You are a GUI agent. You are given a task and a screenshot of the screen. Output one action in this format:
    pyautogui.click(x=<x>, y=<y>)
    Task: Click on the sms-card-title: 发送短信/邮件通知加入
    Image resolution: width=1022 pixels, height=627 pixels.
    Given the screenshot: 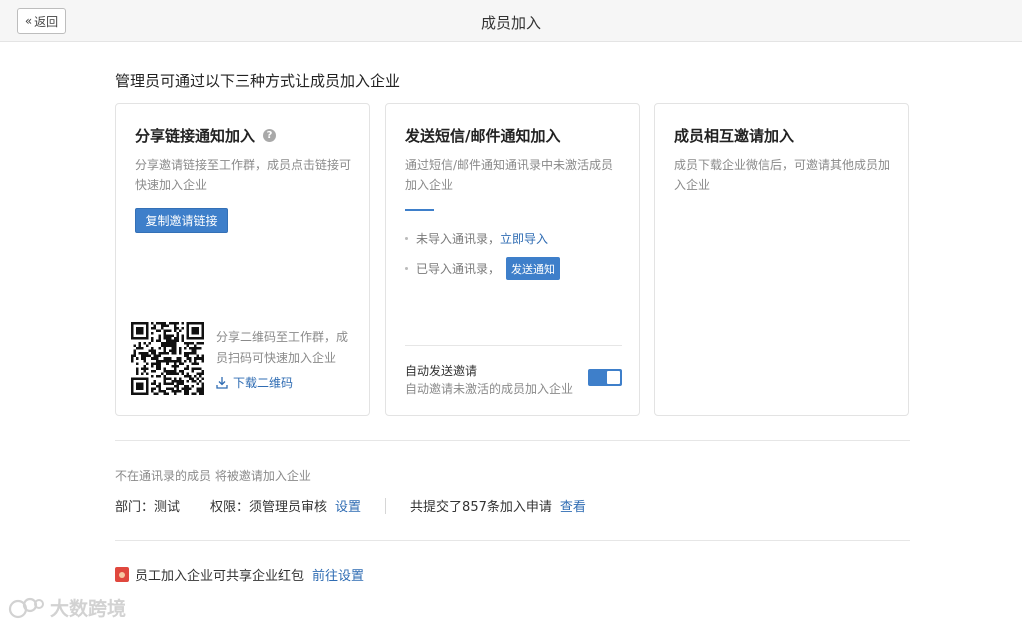 What is the action you would take?
    pyautogui.click(x=483, y=136)
    